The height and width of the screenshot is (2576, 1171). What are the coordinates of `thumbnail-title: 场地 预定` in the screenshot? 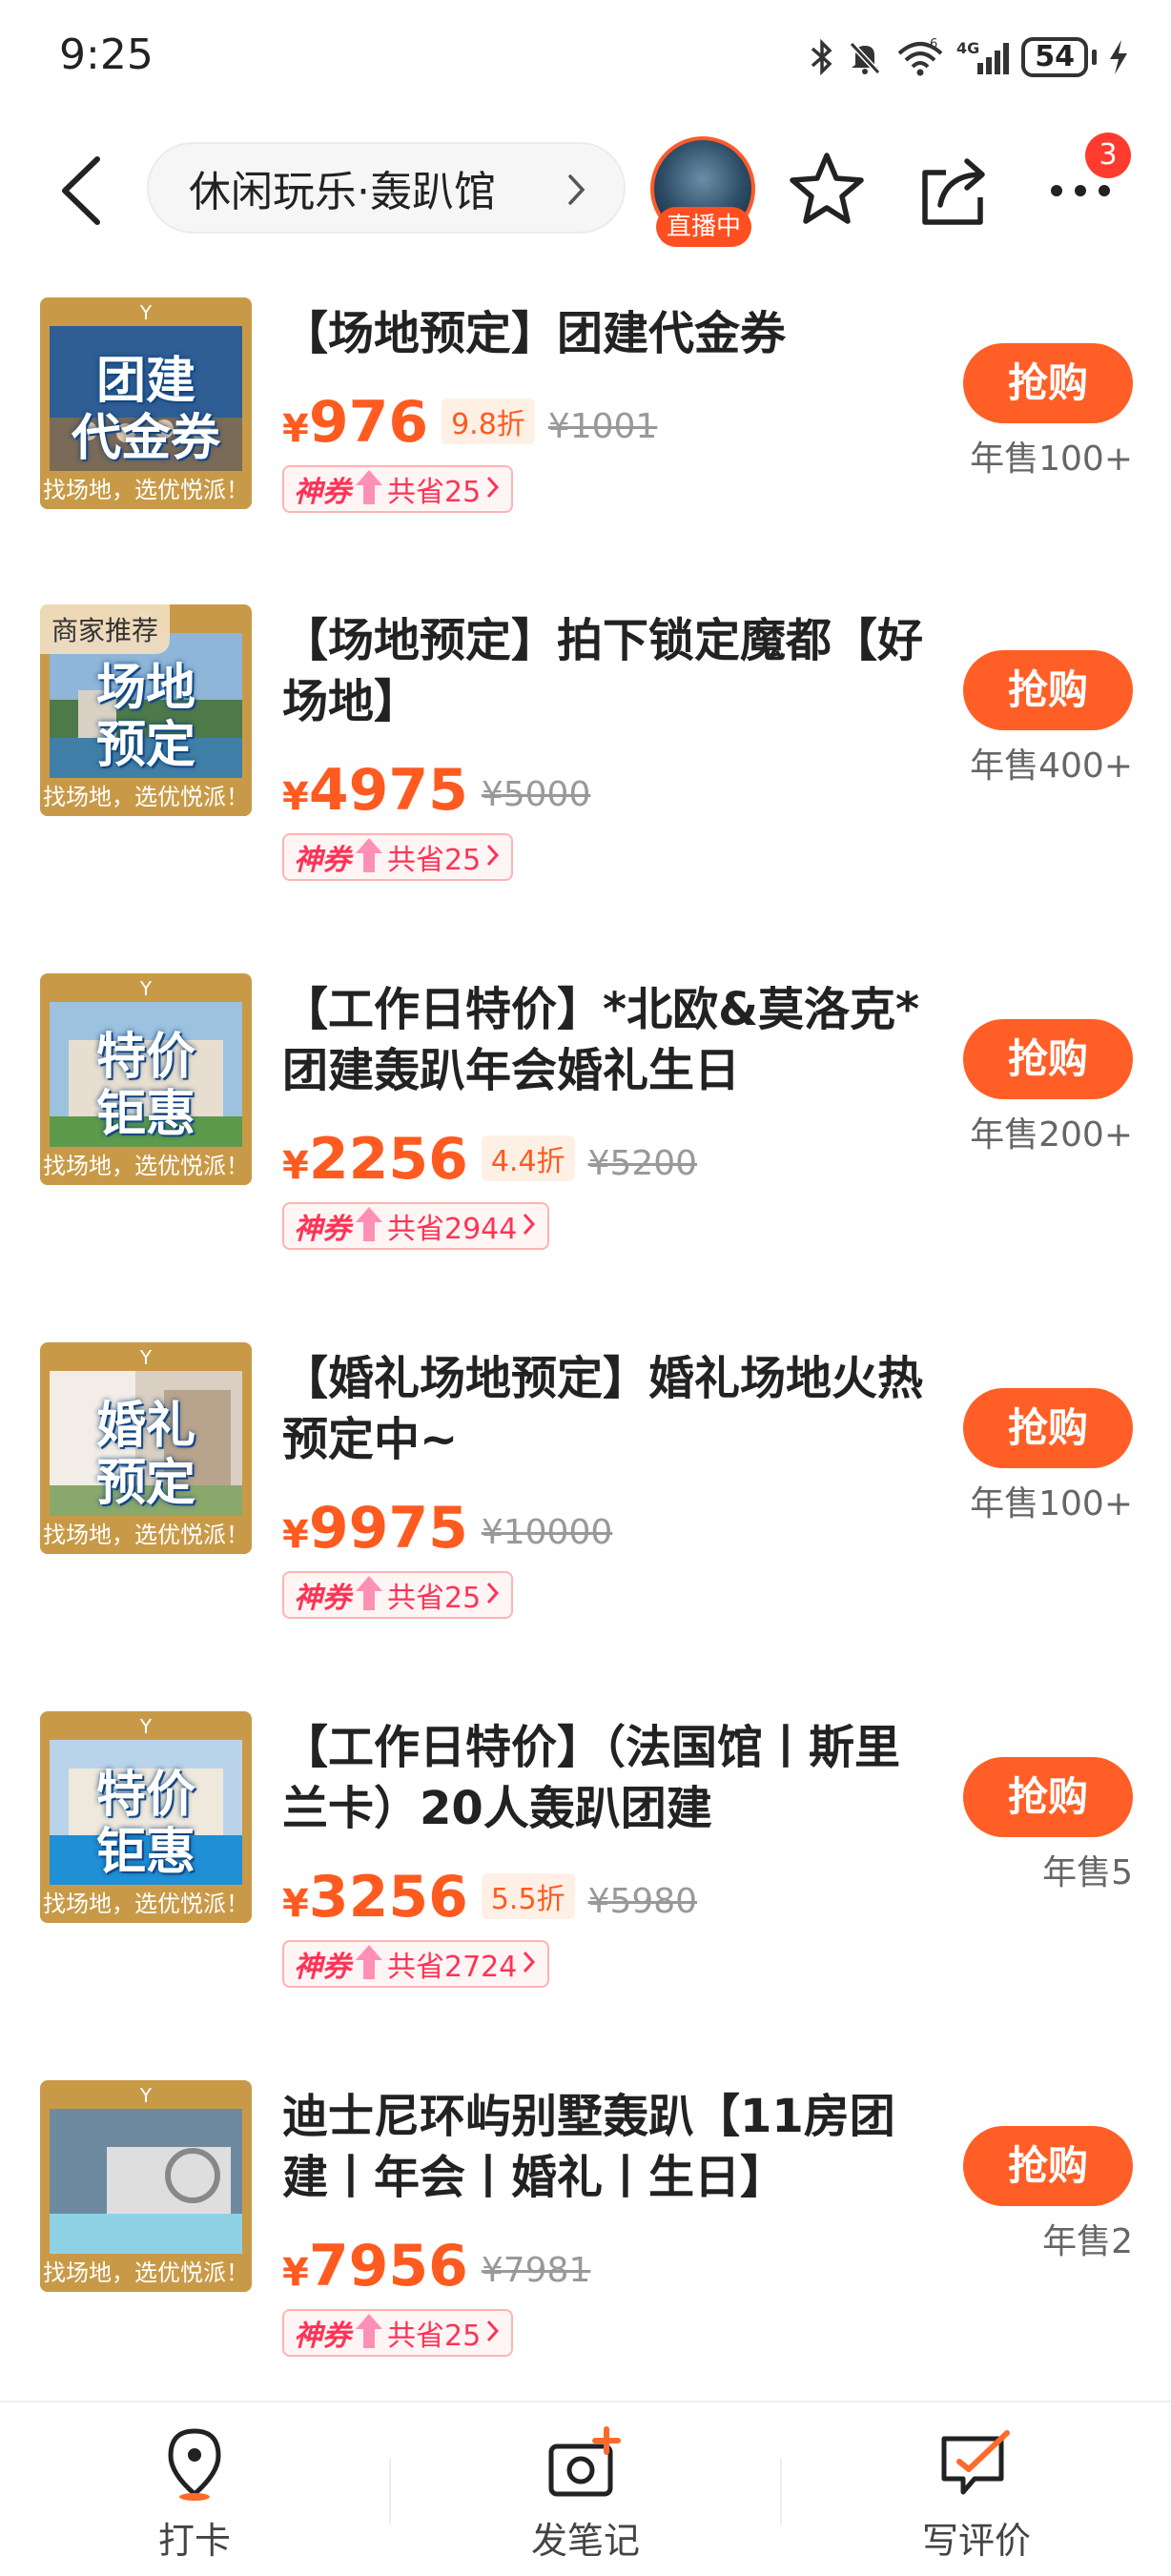 It's located at (145, 717).